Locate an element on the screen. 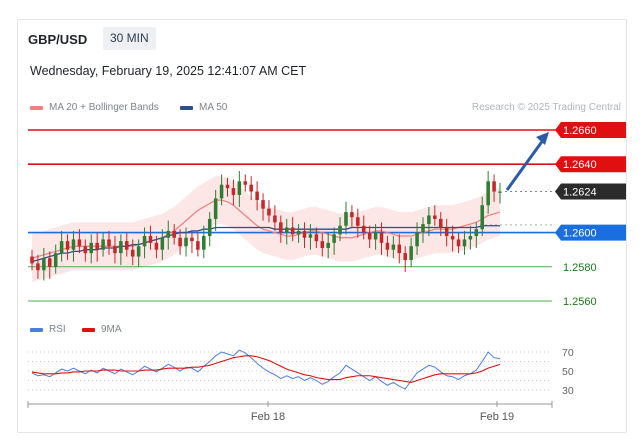 Image resolution: width=643 pixels, height=445 pixels. forecast-arrow-line is located at coordinates (526, 163).